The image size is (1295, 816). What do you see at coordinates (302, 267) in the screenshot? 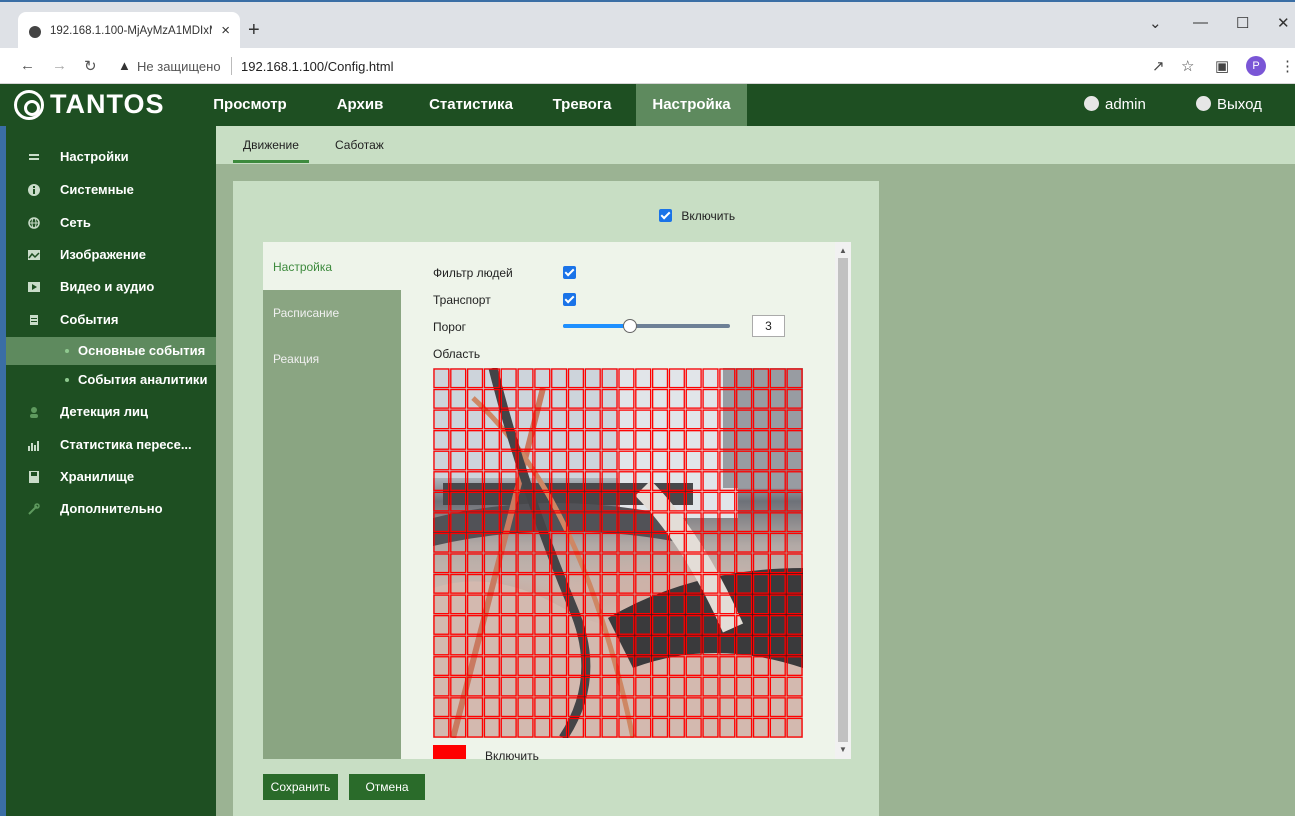
I see `left-tab-setup: Настройка` at bounding box center [302, 267].